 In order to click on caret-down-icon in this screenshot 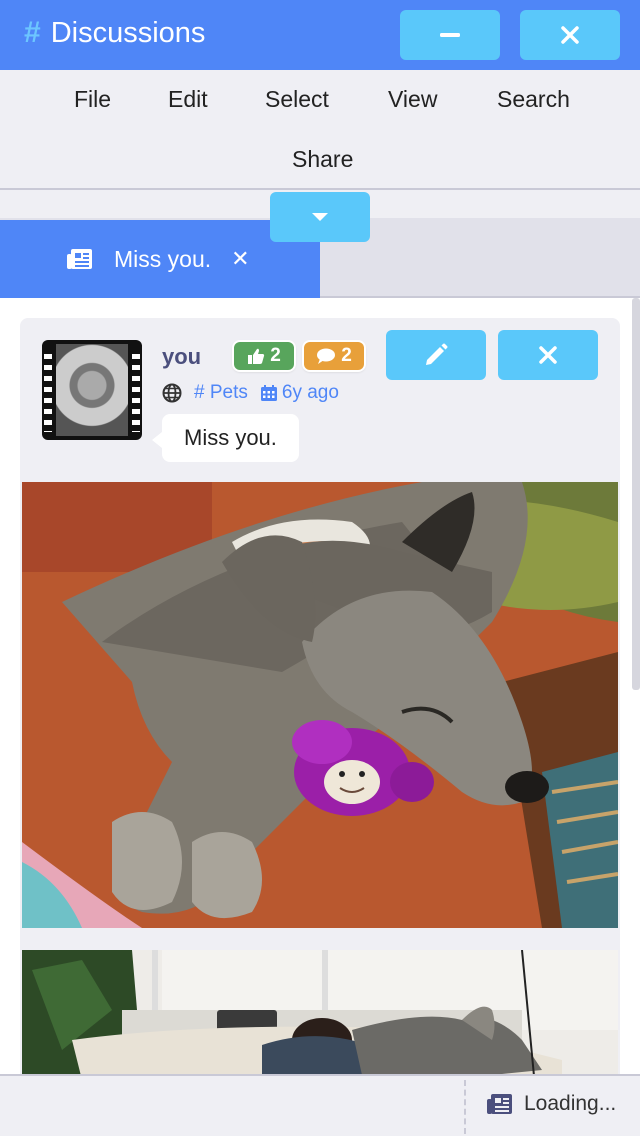, I will do `click(320, 217)`.